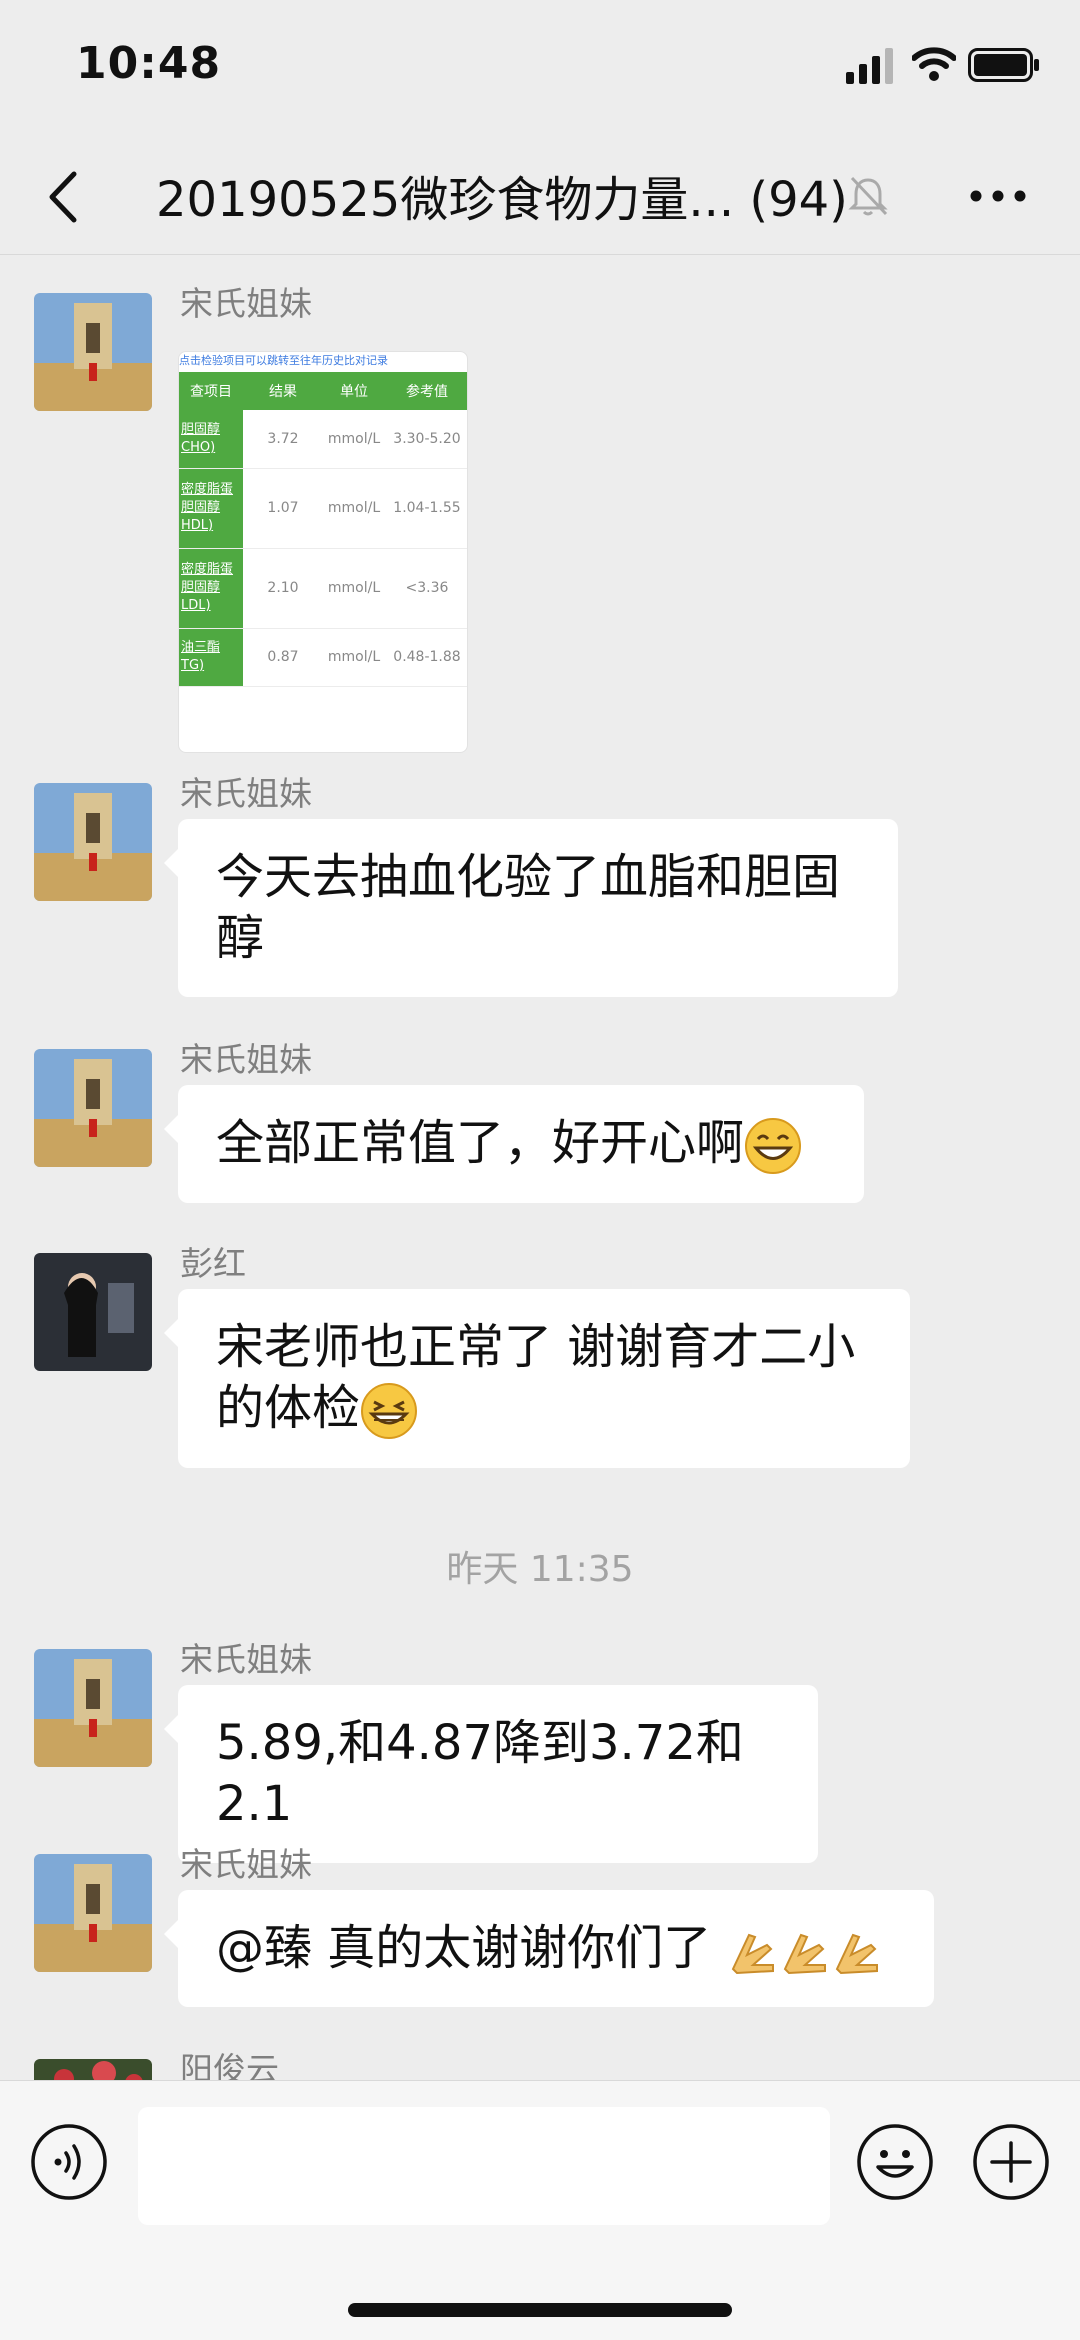 This screenshot has width=1080, height=2340. What do you see at coordinates (869, 66) in the screenshot?
I see `cellular-signal-icon` at bounding box center [869, 66].